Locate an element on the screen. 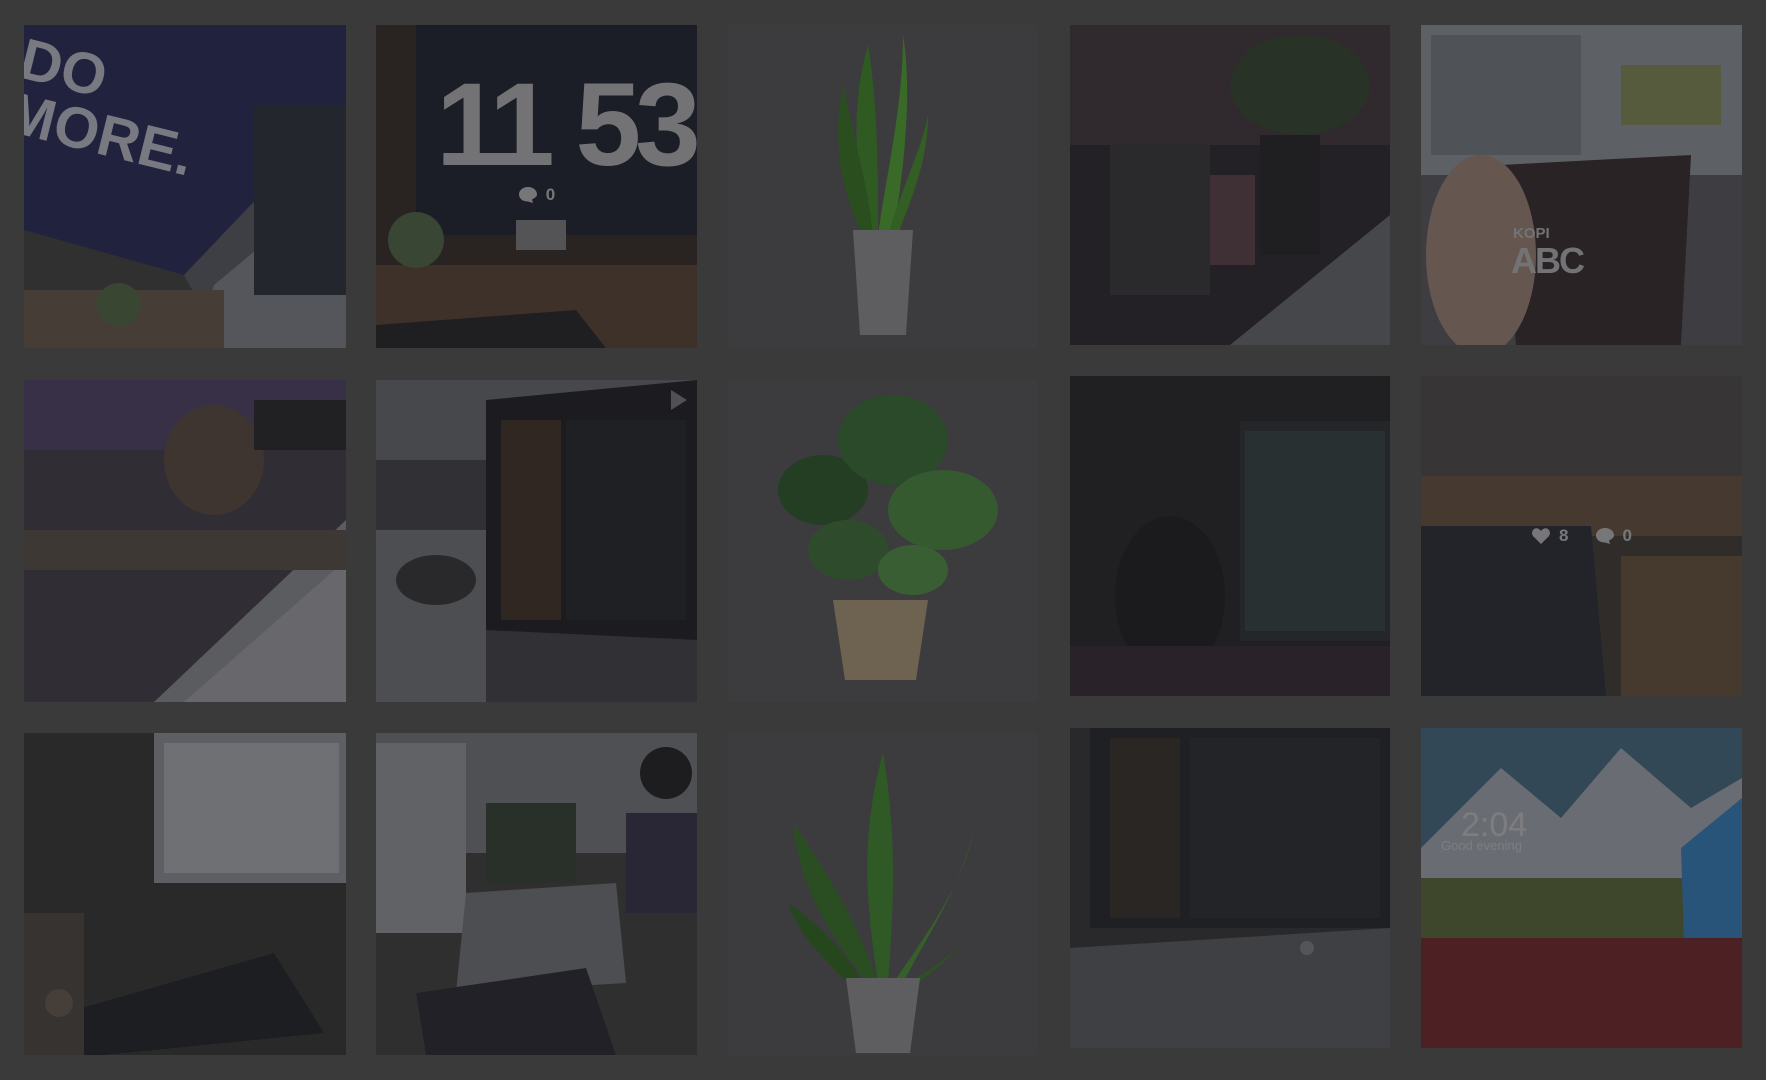 The image size is (1766, 1080). heart-icon is located at coordinates (1541, 536).